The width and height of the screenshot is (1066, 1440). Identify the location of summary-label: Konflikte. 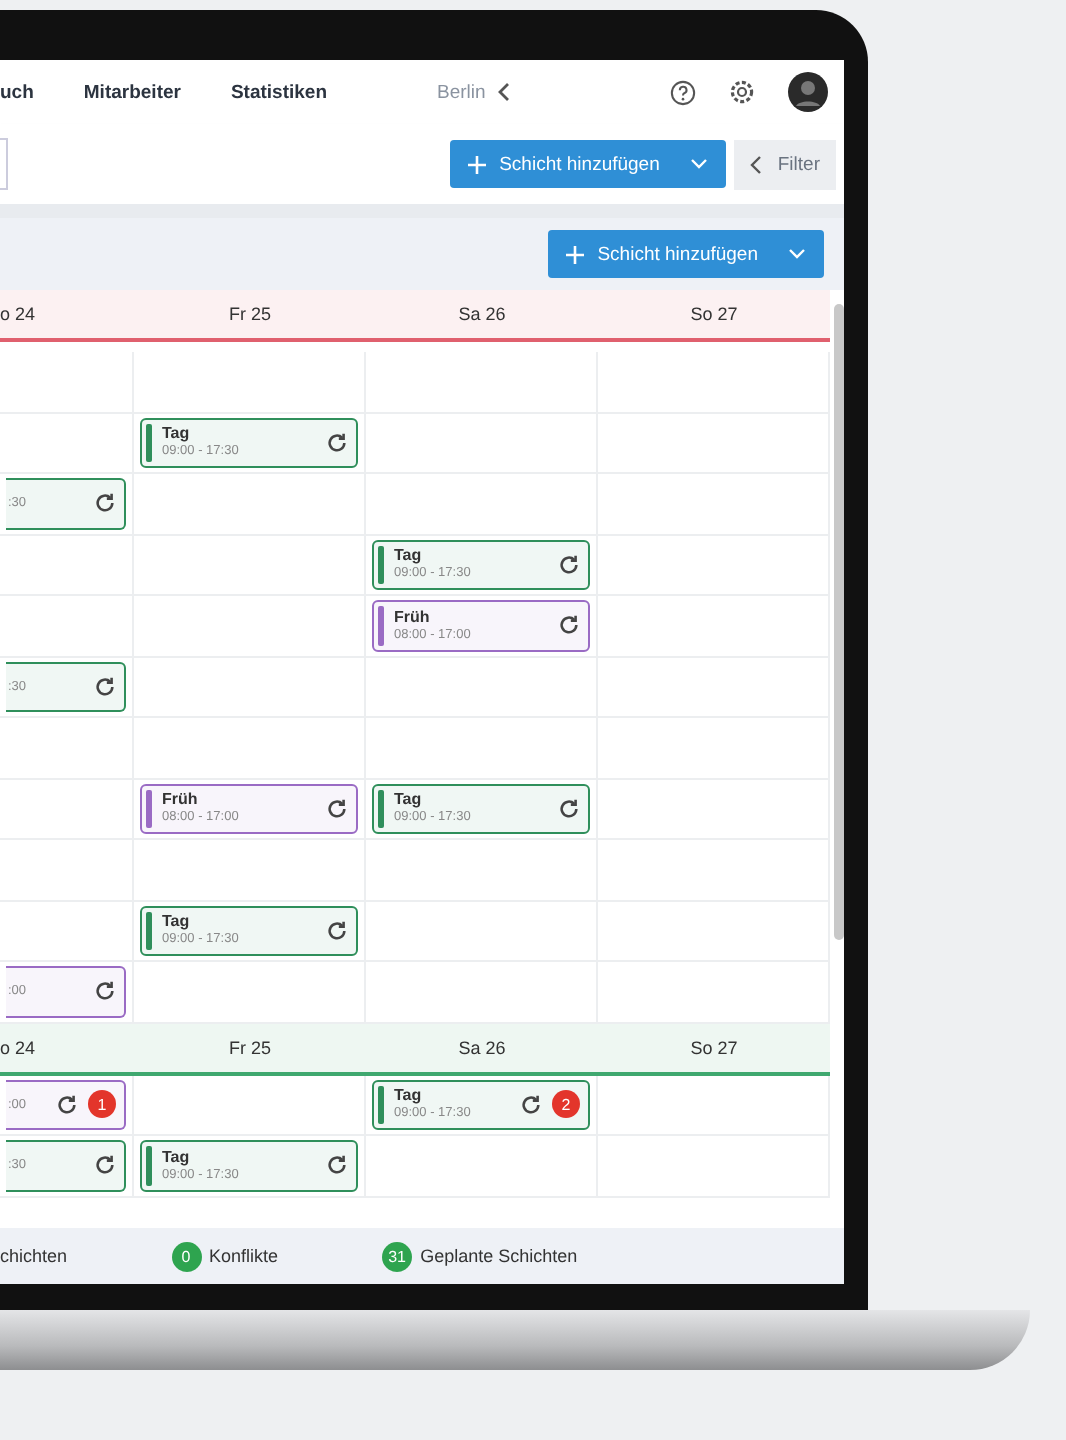
(244, 1256).